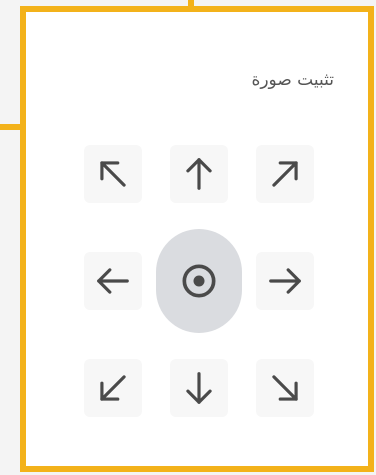  I want to click on arrow-right-icon, so click(285, 280).